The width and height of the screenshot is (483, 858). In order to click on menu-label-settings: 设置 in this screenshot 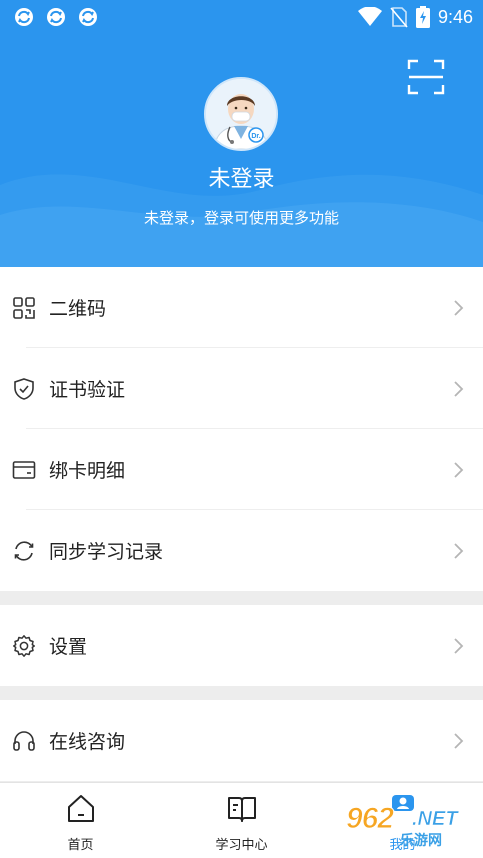, I will do `click(68, 647)`.